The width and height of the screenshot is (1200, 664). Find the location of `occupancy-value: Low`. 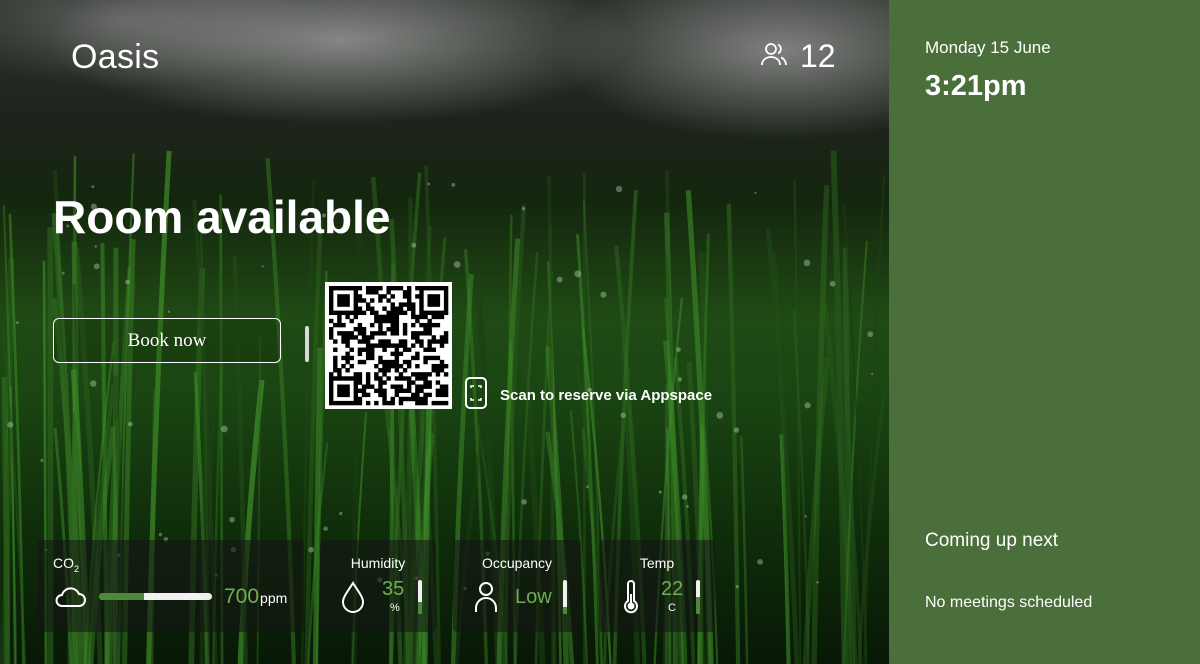

occupancy-value: Low is located at coordinates (533, 597).